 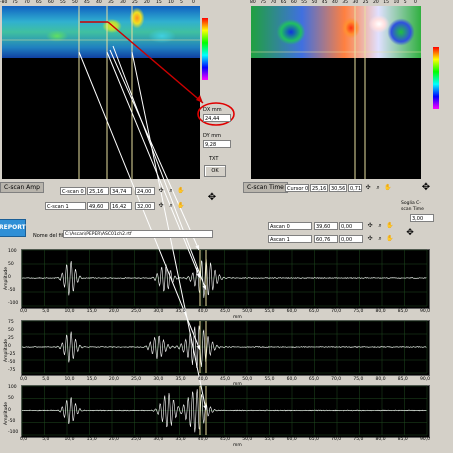 I want to click on report-button: REPORT, so click(x=13, y=228).